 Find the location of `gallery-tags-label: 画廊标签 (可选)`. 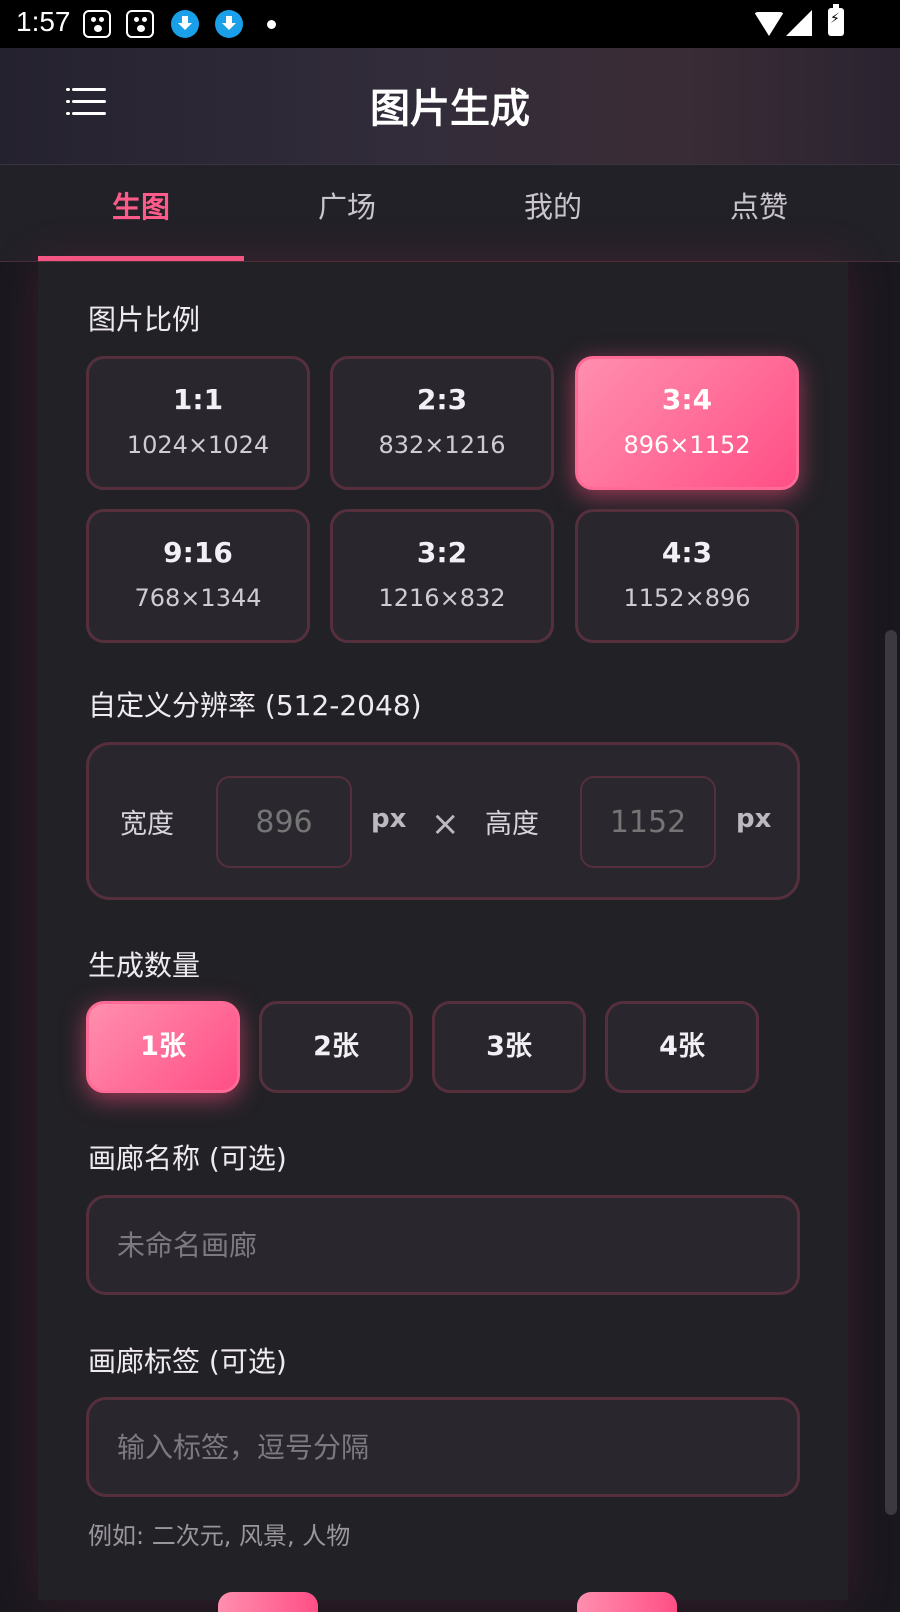

gallery-tags-label: 画廊标签 (可选) is located at coordinates (187, 1361).